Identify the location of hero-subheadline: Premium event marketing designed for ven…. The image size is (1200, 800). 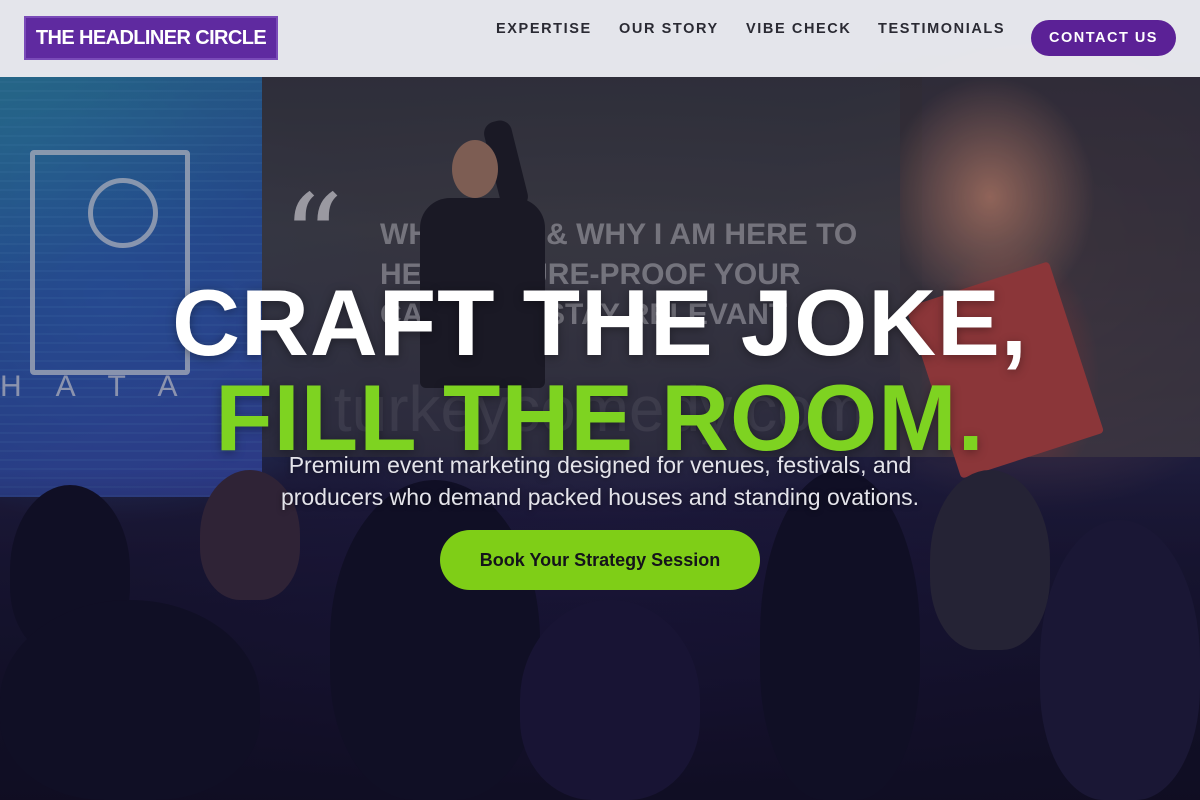
(600, 481).